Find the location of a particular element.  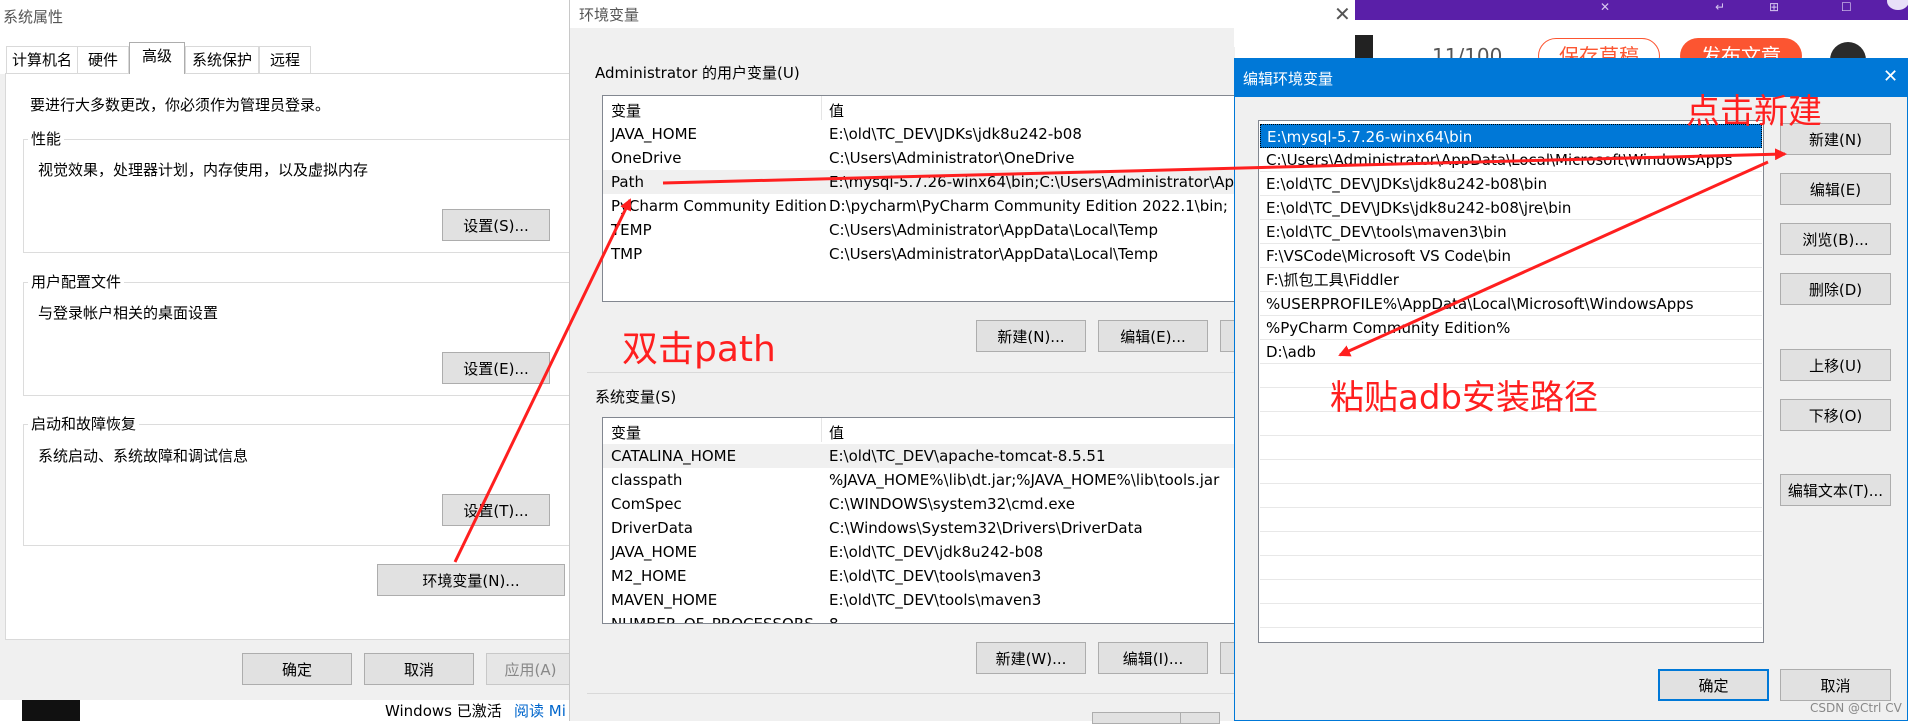

csdn-watermark: CSDN @Ctrl CV is located at coordinates (1856, 708).